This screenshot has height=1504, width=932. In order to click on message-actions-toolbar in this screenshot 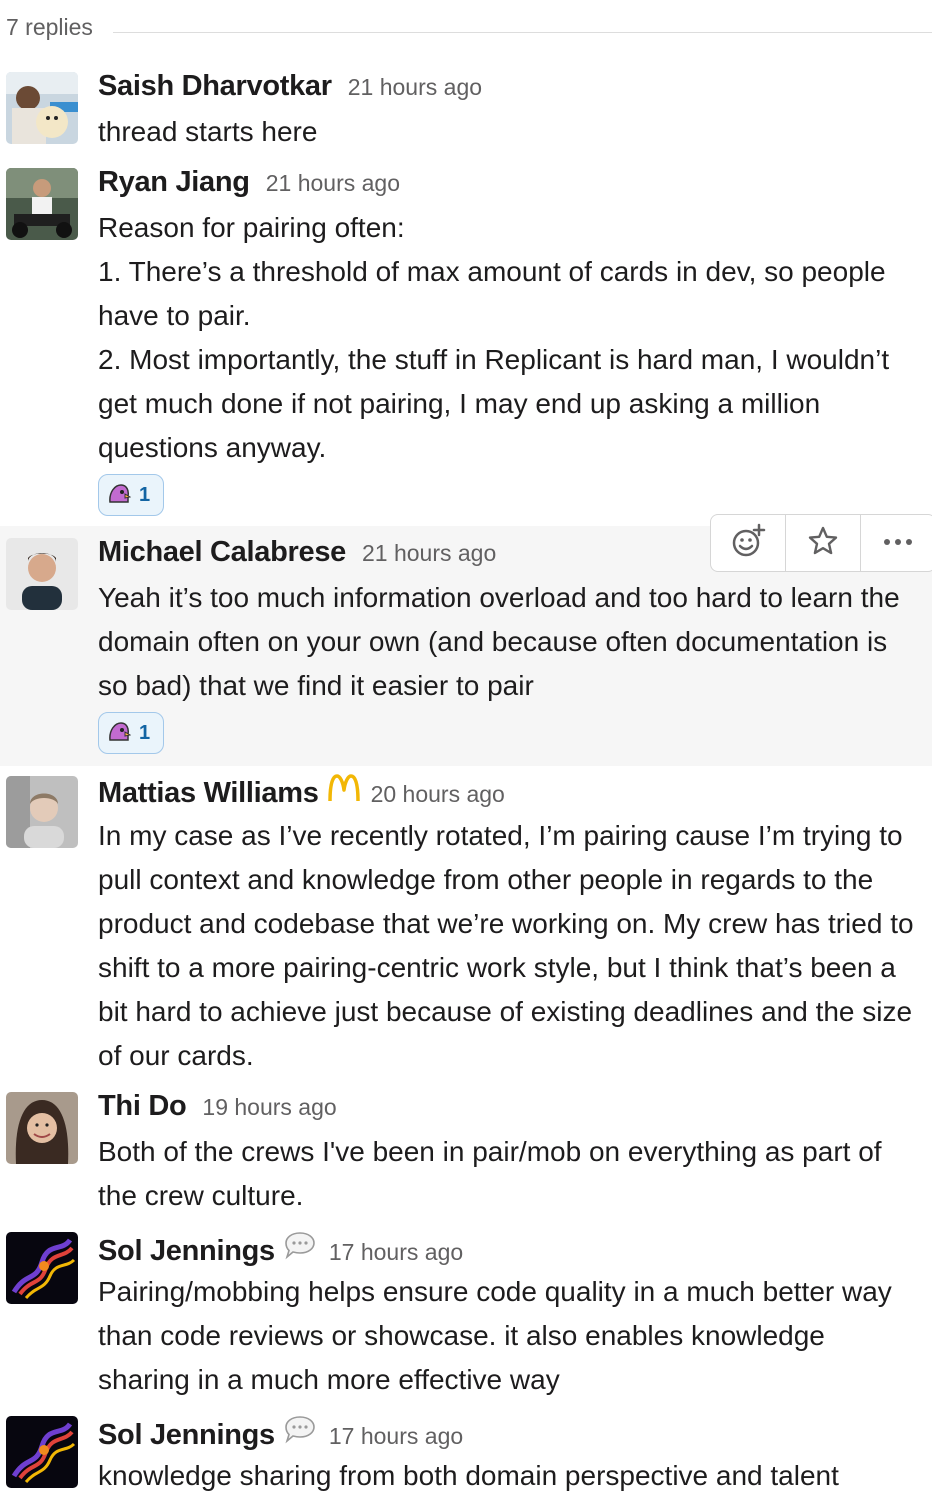, I will do `click(821, 543)`.